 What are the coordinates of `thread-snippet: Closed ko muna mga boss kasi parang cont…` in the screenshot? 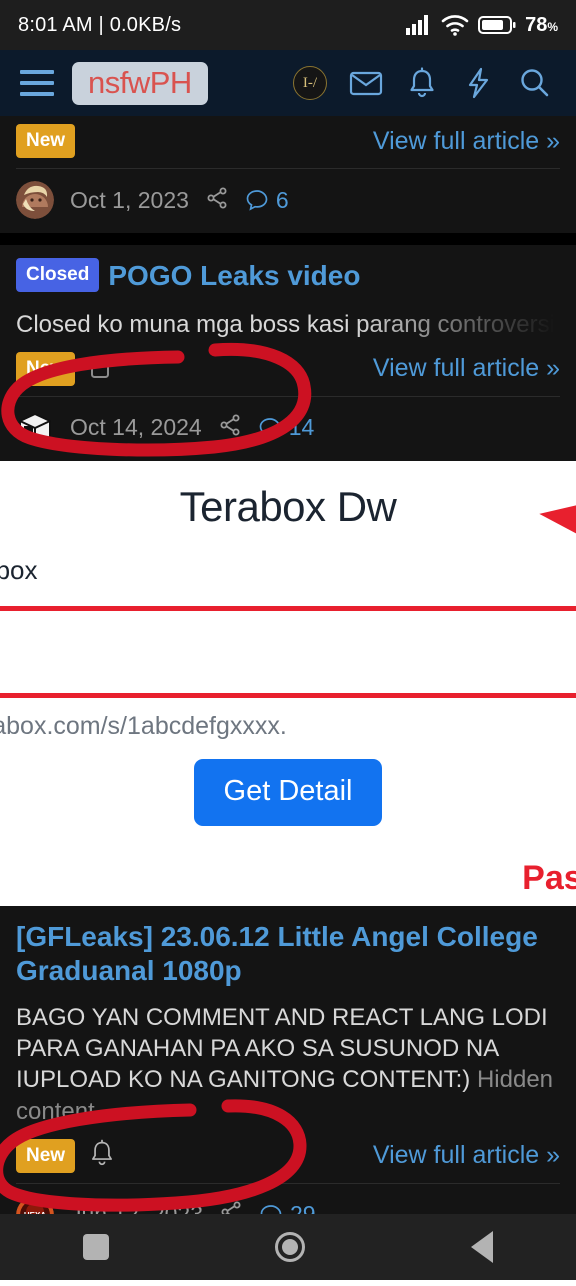 It's located at (288, 324).